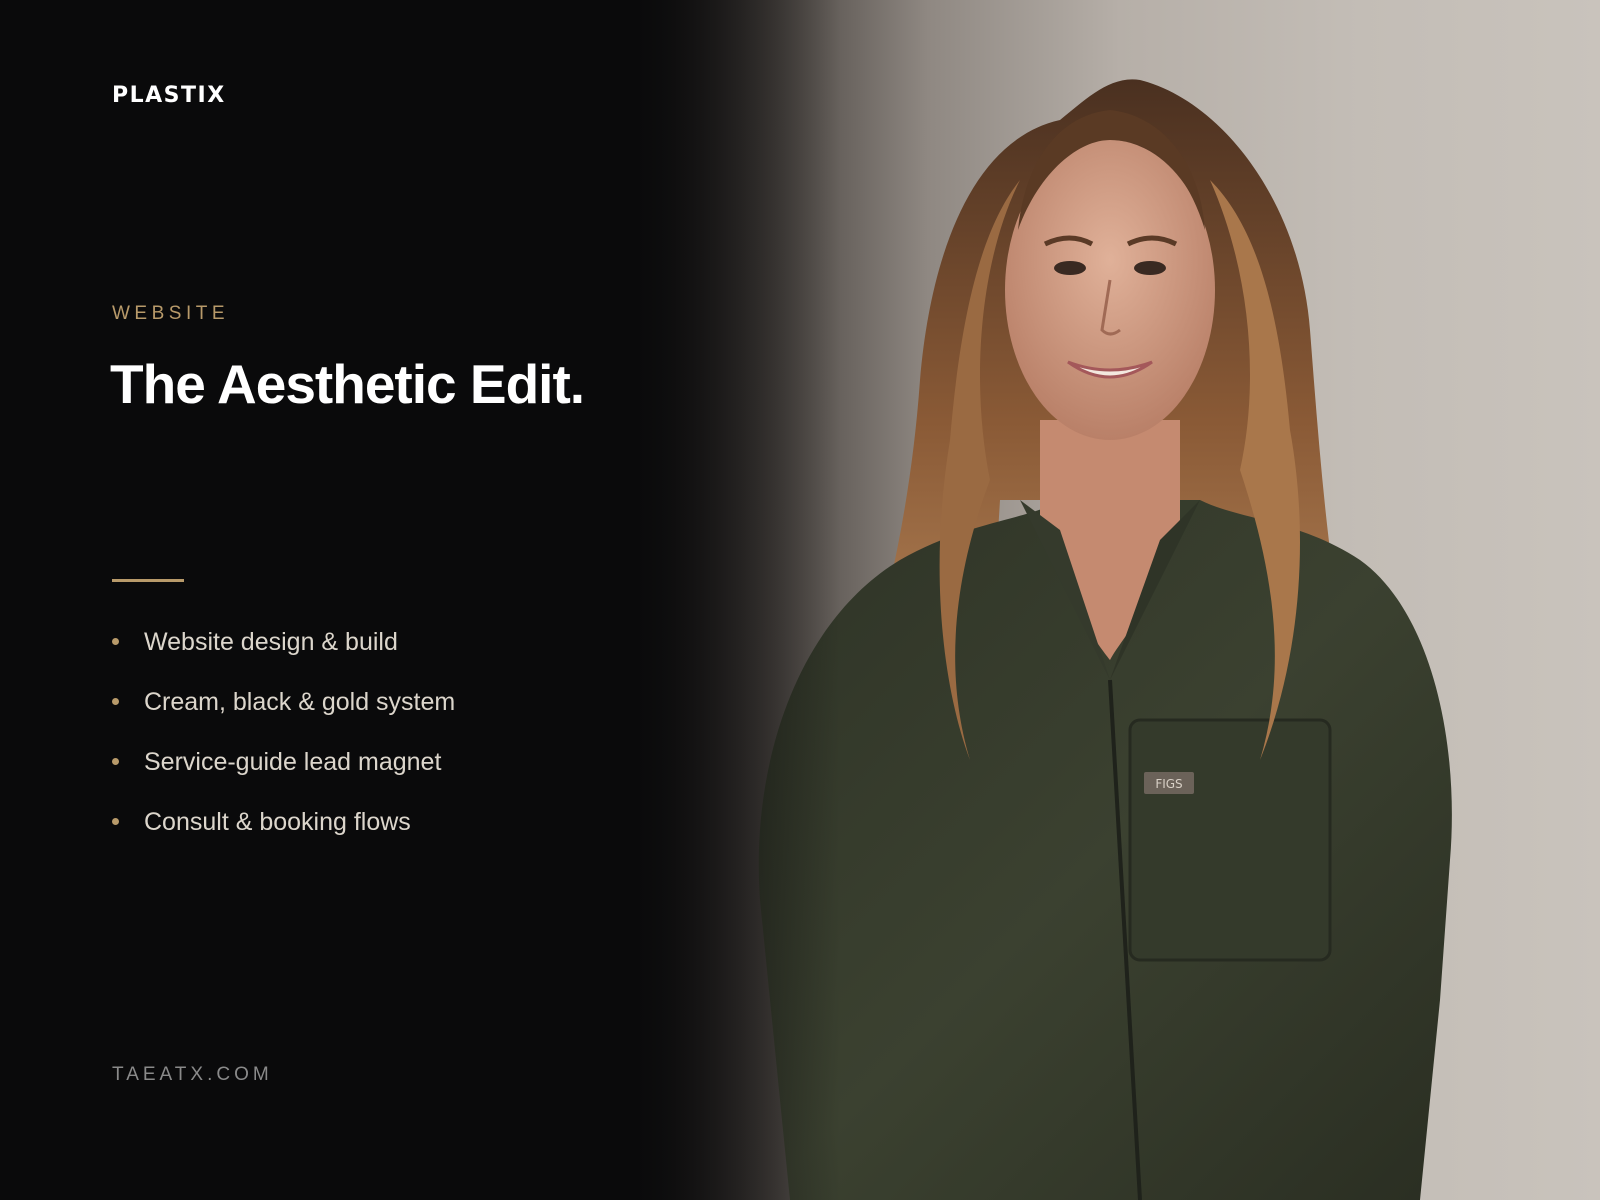 Image resolution: width=1600 pixels, height=1200 pixels. I want to click on figs-label-text: FIGS, so click(1168, 784).